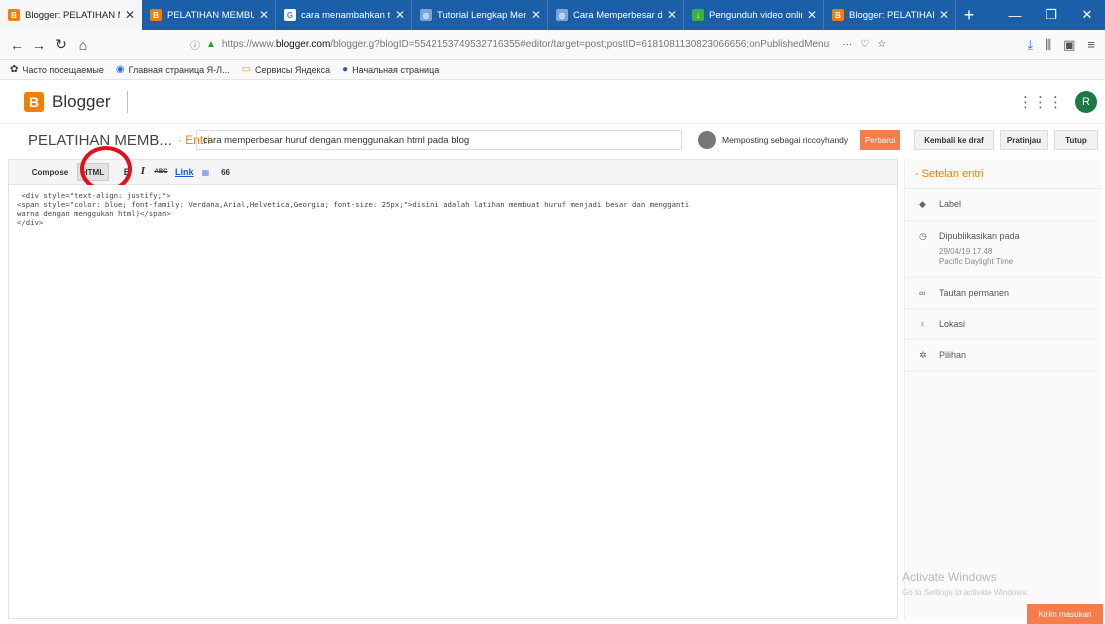 This screenshot has height=624, width=1105. Describe the element at coordinates (953, 355) in the screenshot. I see `settings-options-text: Pilihan` at that location.